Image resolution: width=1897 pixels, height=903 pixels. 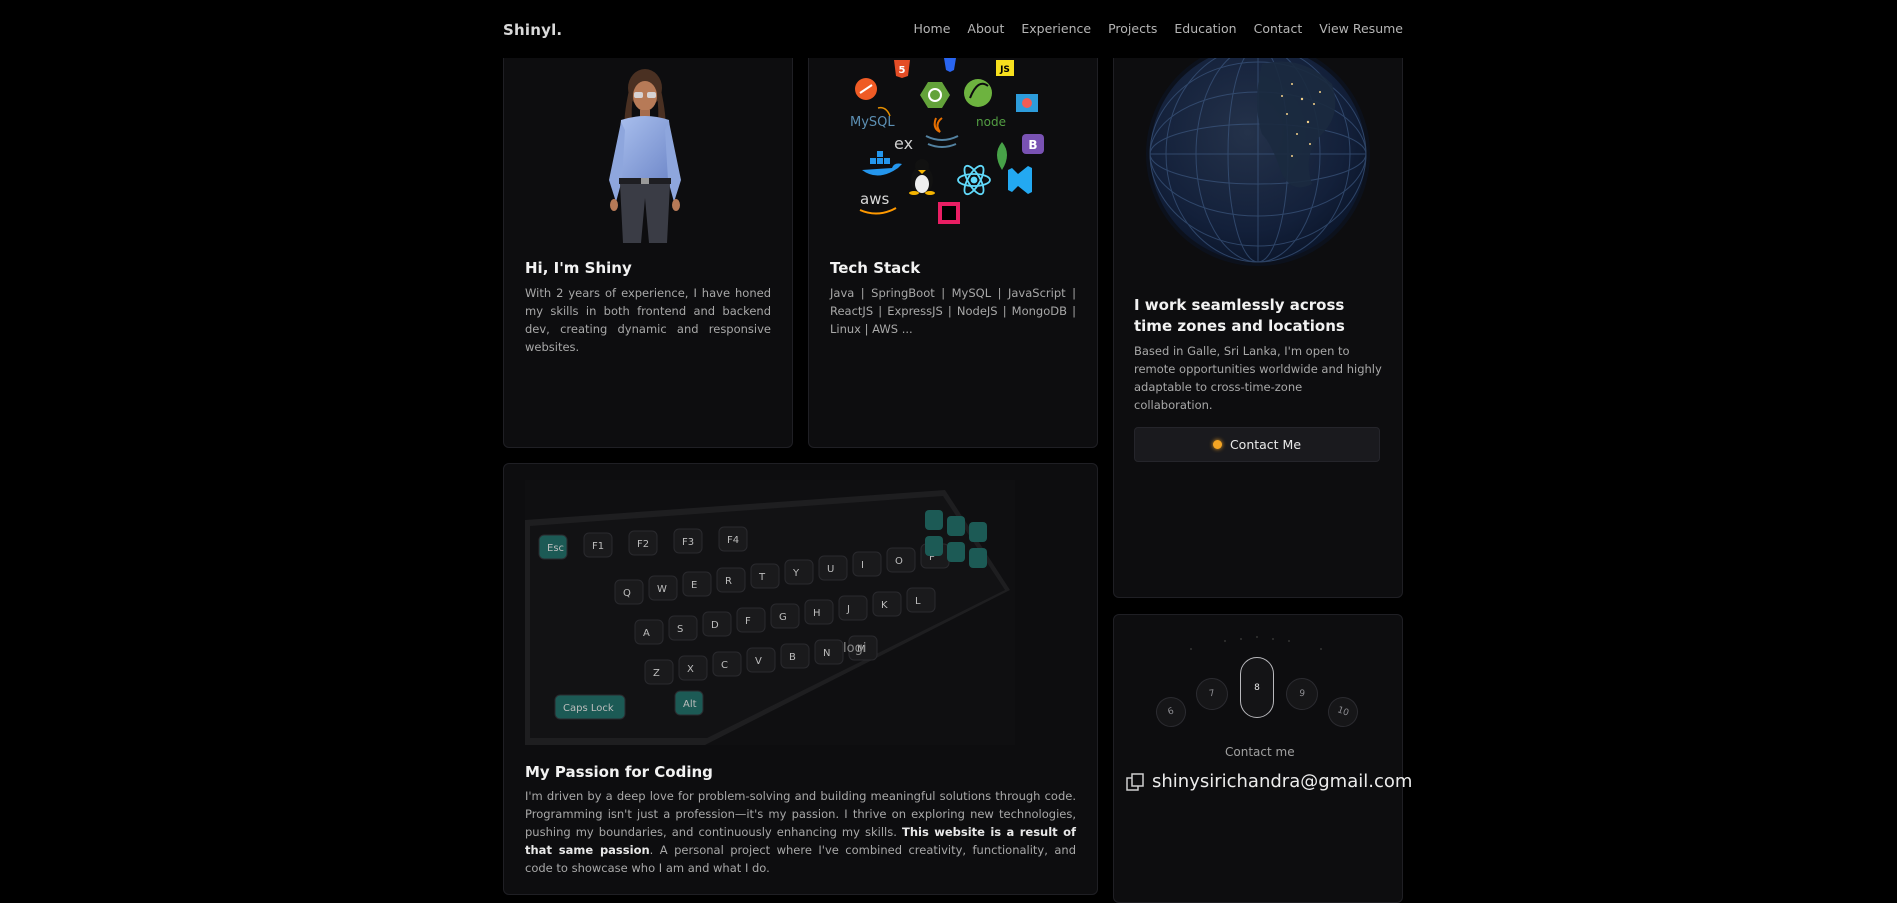 I want to click on keyboard-key-label: I, so click(x=862, y=565).